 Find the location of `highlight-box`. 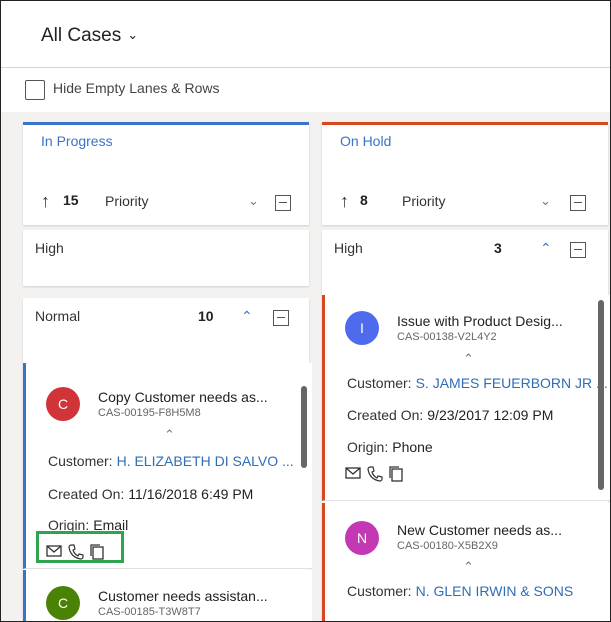

highlight-box is located at coordinates (80, 547).